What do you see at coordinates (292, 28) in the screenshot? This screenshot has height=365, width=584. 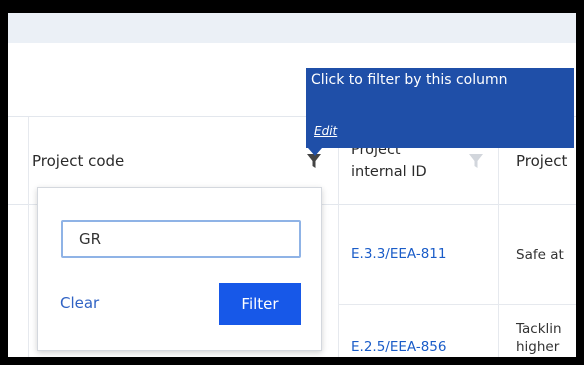 I see `top-band` at bounding box center [292, 28].